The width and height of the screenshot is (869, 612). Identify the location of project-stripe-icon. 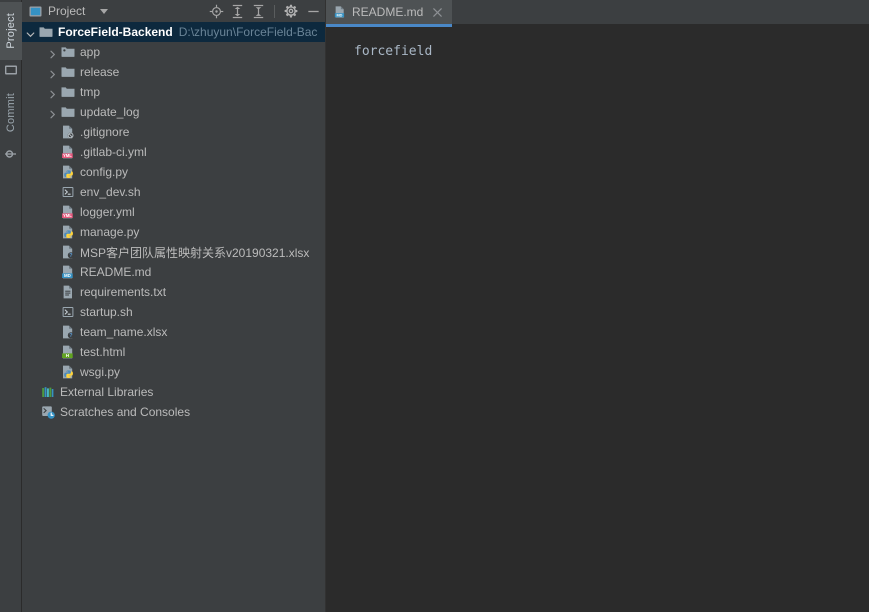
(11, 70).